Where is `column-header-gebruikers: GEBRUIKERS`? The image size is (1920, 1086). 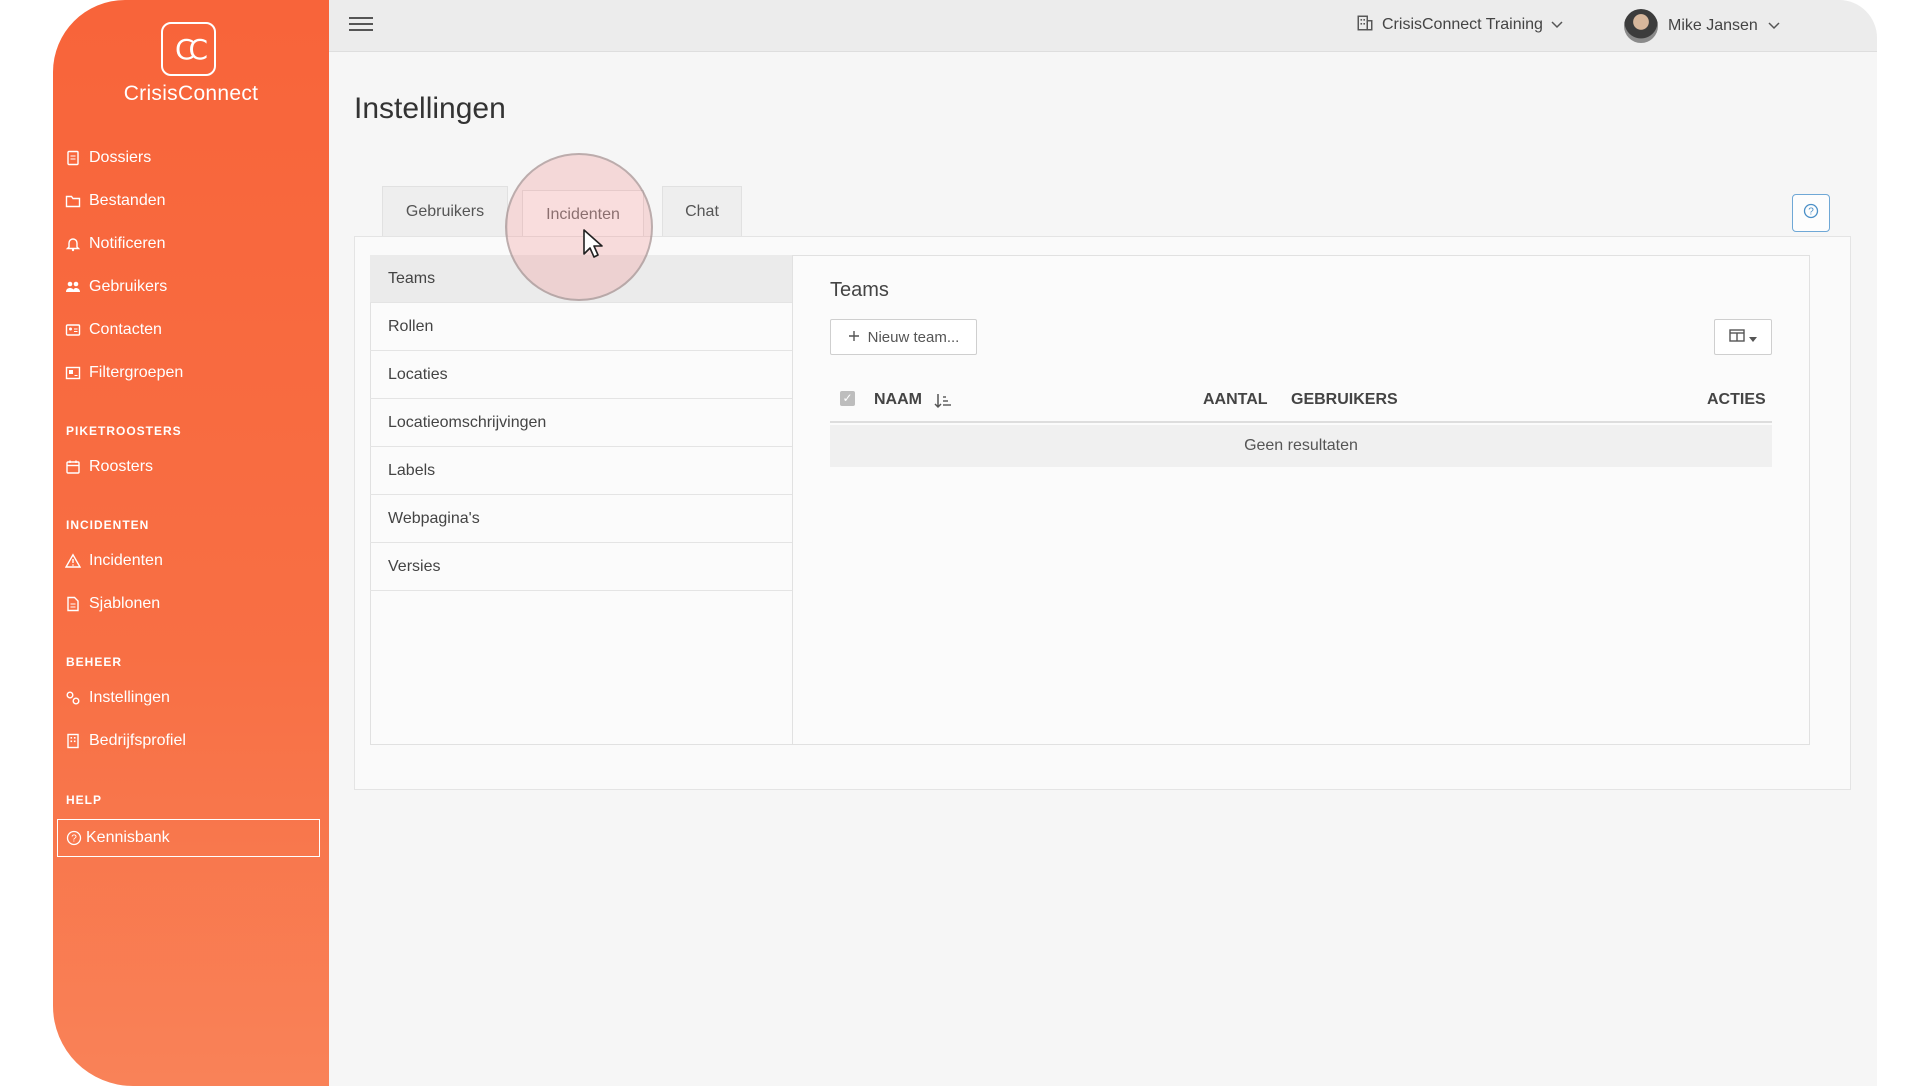 column-header-gebruikers: GEBRUIKERS is located at coordinates (1344, 400).